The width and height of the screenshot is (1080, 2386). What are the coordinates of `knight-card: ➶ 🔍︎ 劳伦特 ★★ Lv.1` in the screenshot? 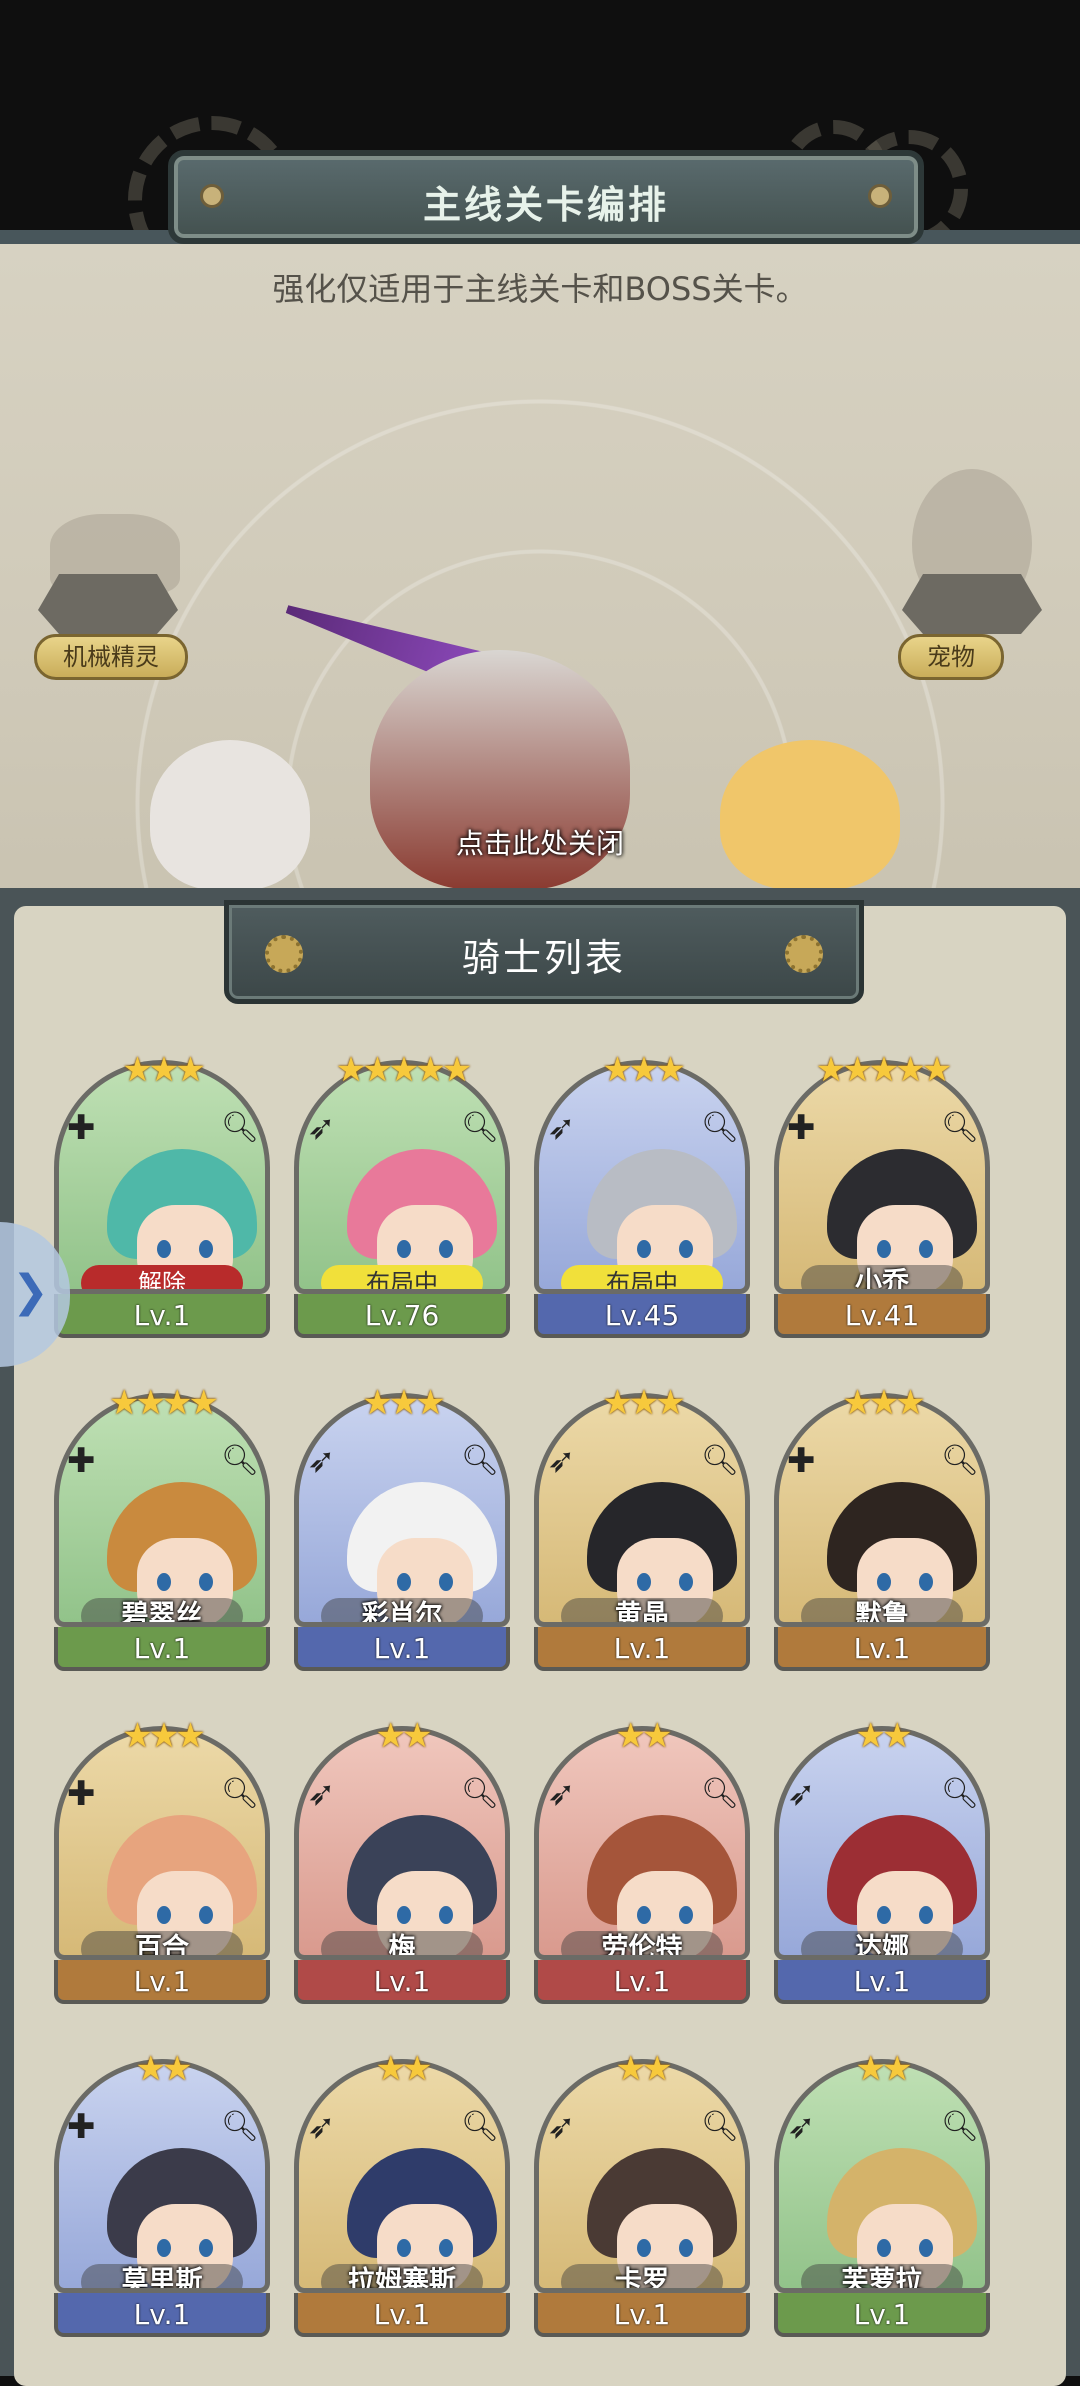 It's located at (642, 1860).